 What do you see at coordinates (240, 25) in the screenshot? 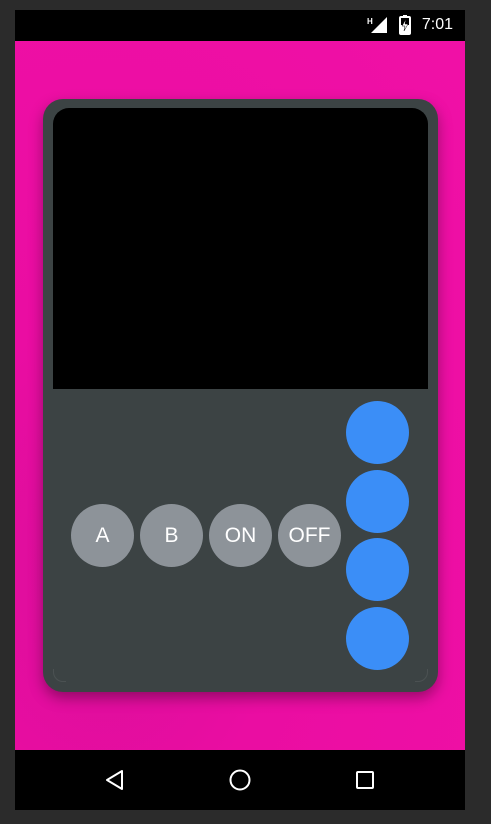
I see `status-bar: H 7:01` at bounding box center [240, 25].